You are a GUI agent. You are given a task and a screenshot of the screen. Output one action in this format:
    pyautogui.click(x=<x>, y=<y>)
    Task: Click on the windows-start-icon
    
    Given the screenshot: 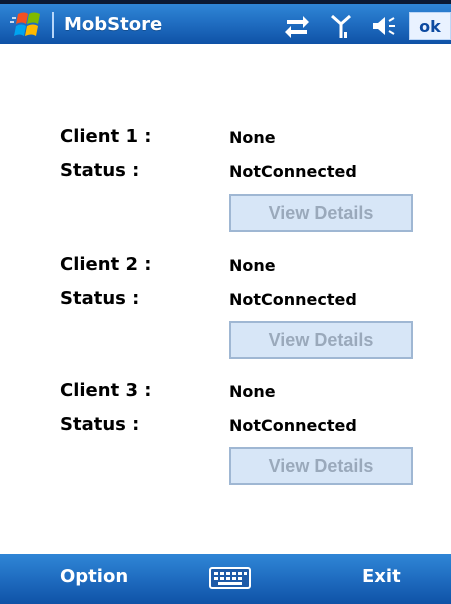 What is the action you would take?
    pyautogui.click(x=28, y=25)
    